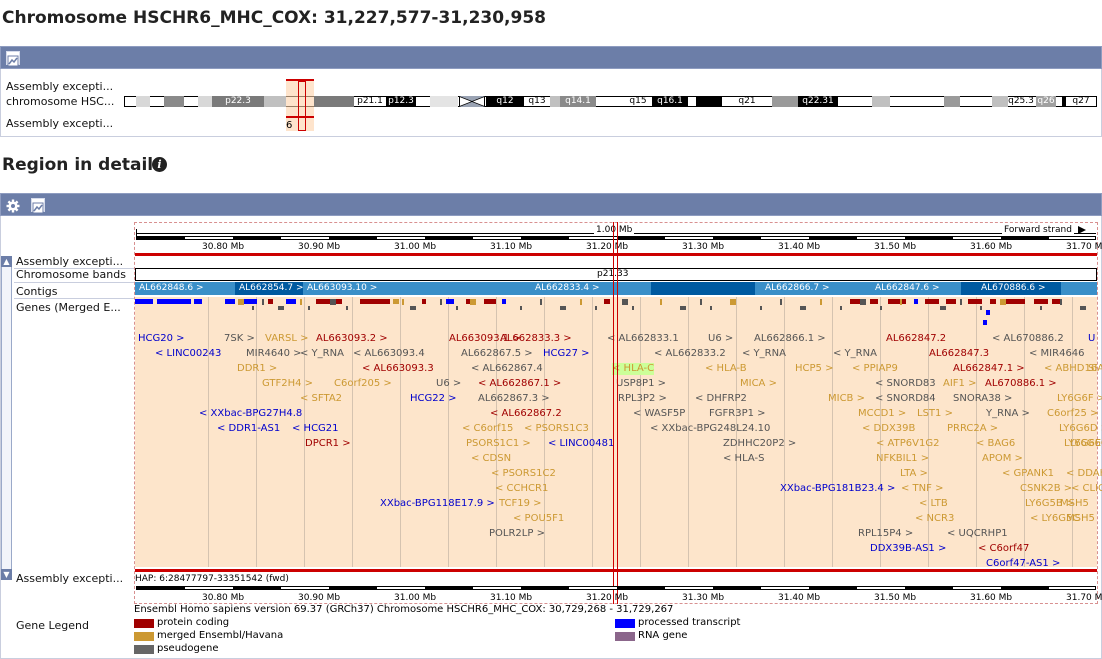 This screenshot has width=1102, height=659. What do you see at coordinates (185, 288) in the screenshot?
I see `contig: AL662848.6 >` at bounding box center [185, 288].